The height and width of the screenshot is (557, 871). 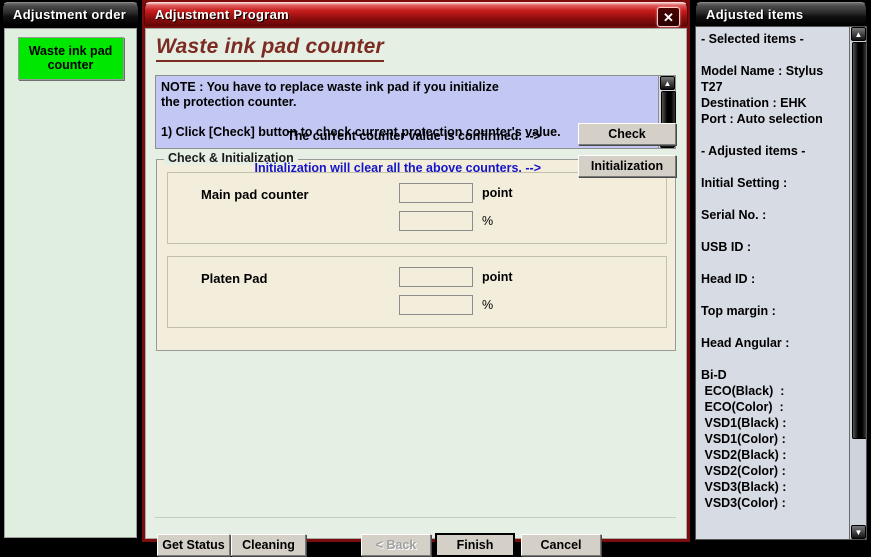 What do you see at coordinates (858, 532) in the screenshot?
I see `scroll-down-icon: ▼` at bounding box center [858, 532].